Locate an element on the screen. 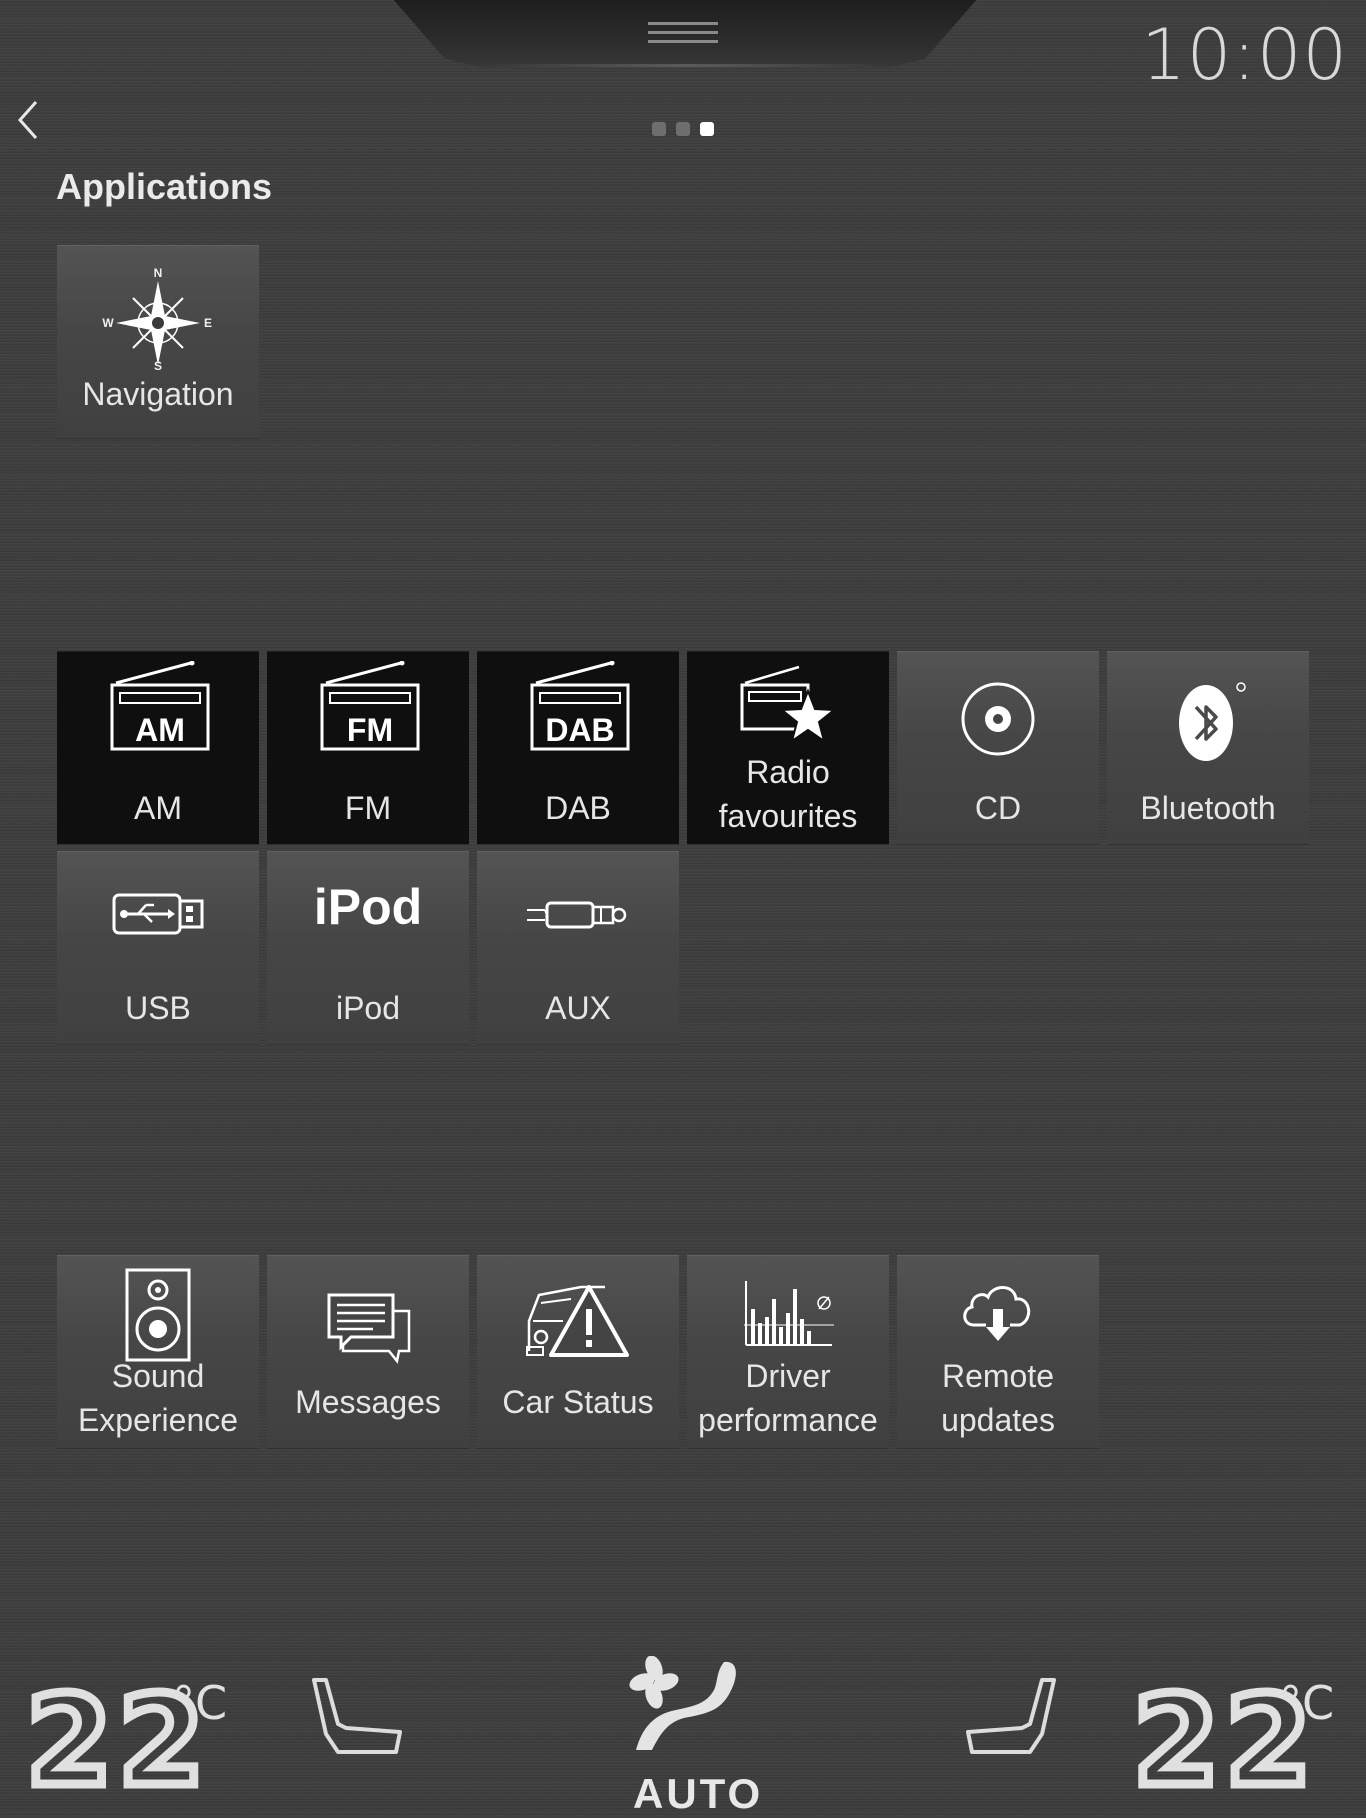 The height and width of the screenshot is (1818, 1366). fan-auto-button is located at coordinates (688, 1708).